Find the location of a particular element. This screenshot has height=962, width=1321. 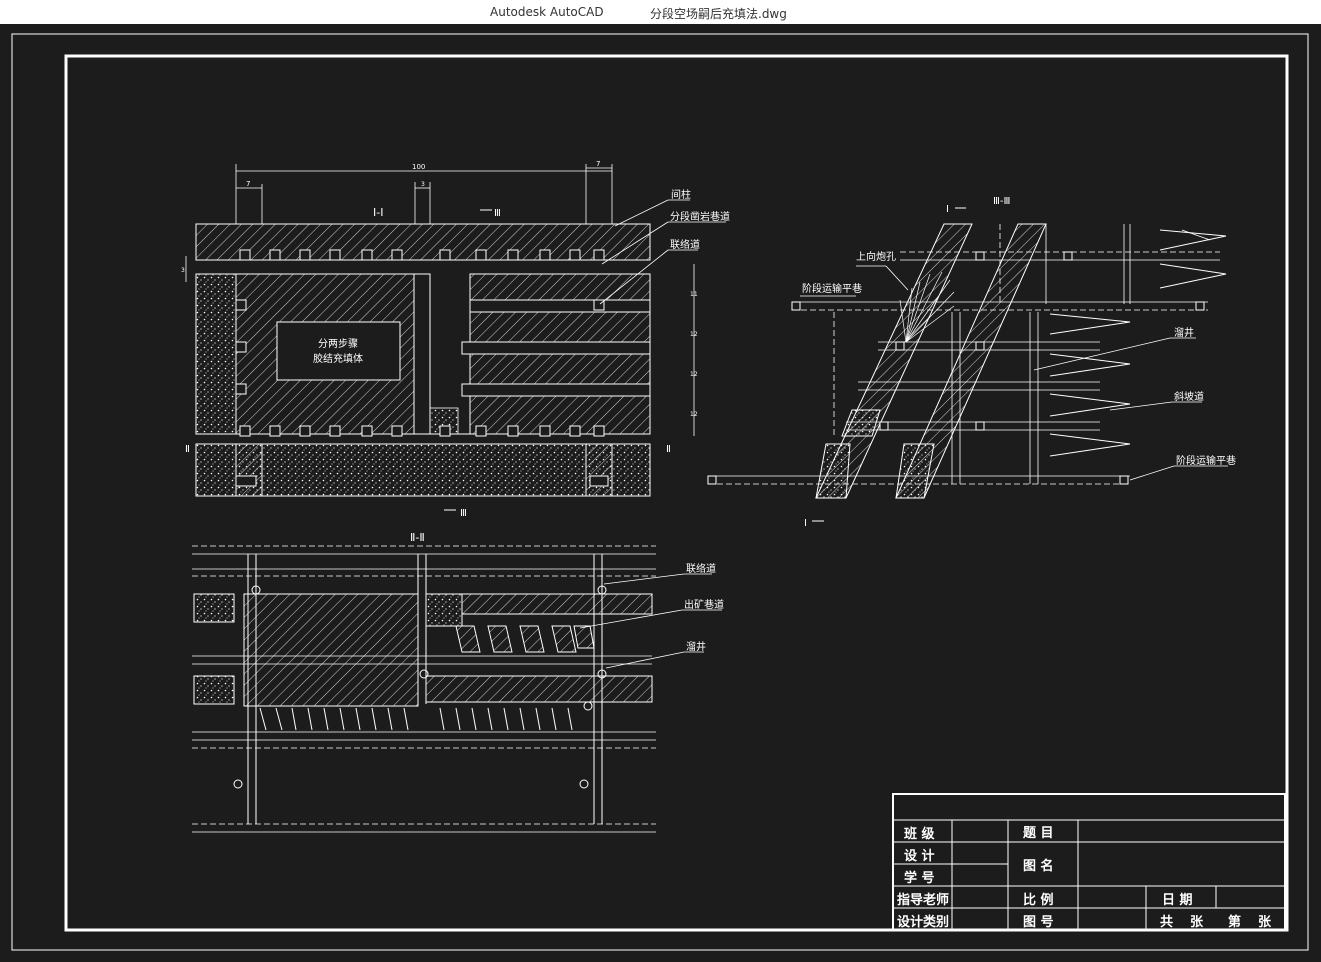

app-name: Autodesk AutoCAD is located at coordinates (547, 12).